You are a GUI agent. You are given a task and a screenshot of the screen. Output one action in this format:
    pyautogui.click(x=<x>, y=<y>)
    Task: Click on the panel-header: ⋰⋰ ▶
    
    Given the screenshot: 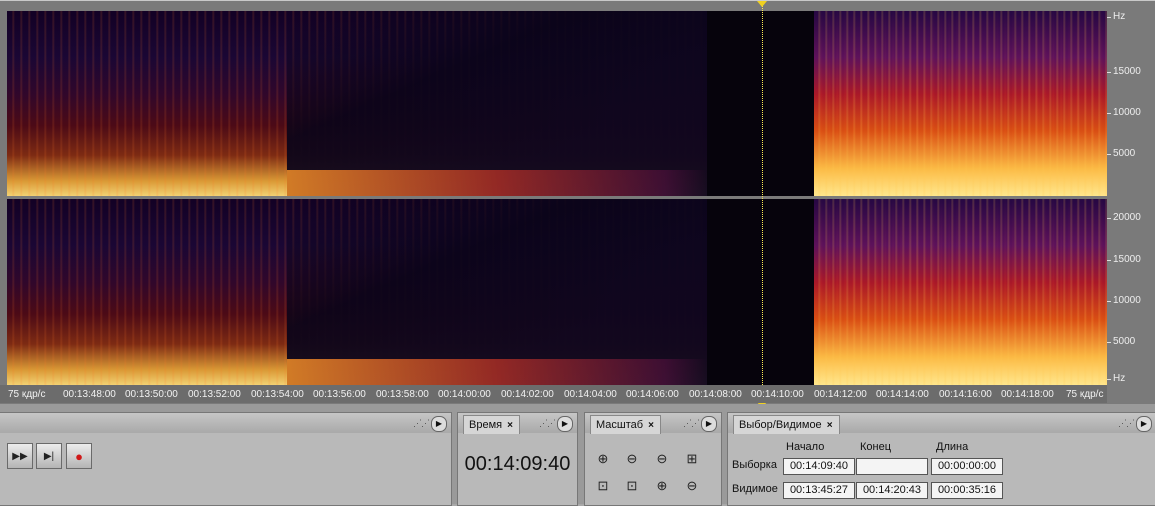 What is the action you would take?
    pyautogui.click(x=225, y=423)
    